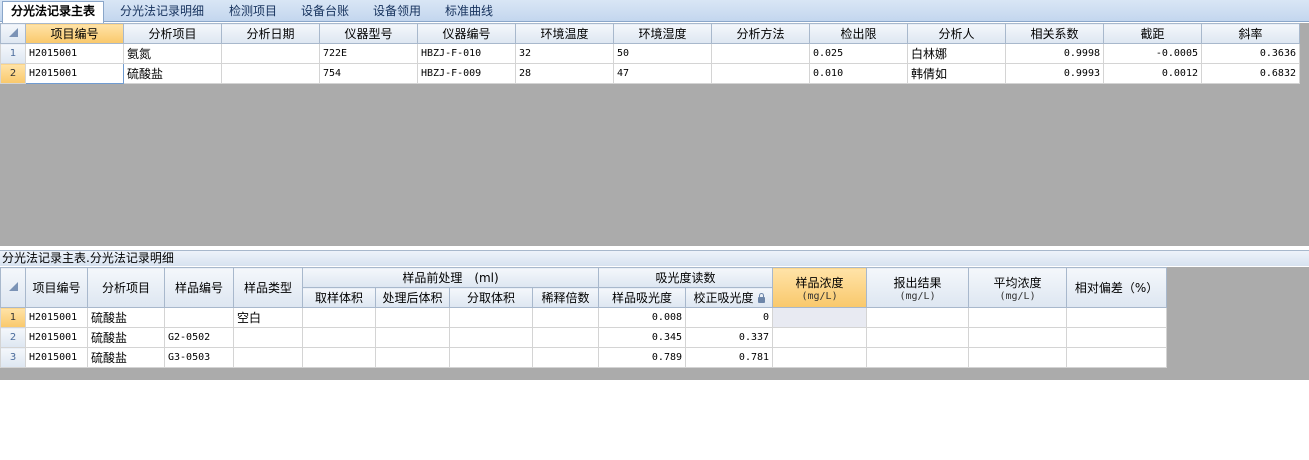  Describe the element at coordinates (397, 12) in the screenshot. I see `tab-equipment-checkout: 设备领用` at that location.